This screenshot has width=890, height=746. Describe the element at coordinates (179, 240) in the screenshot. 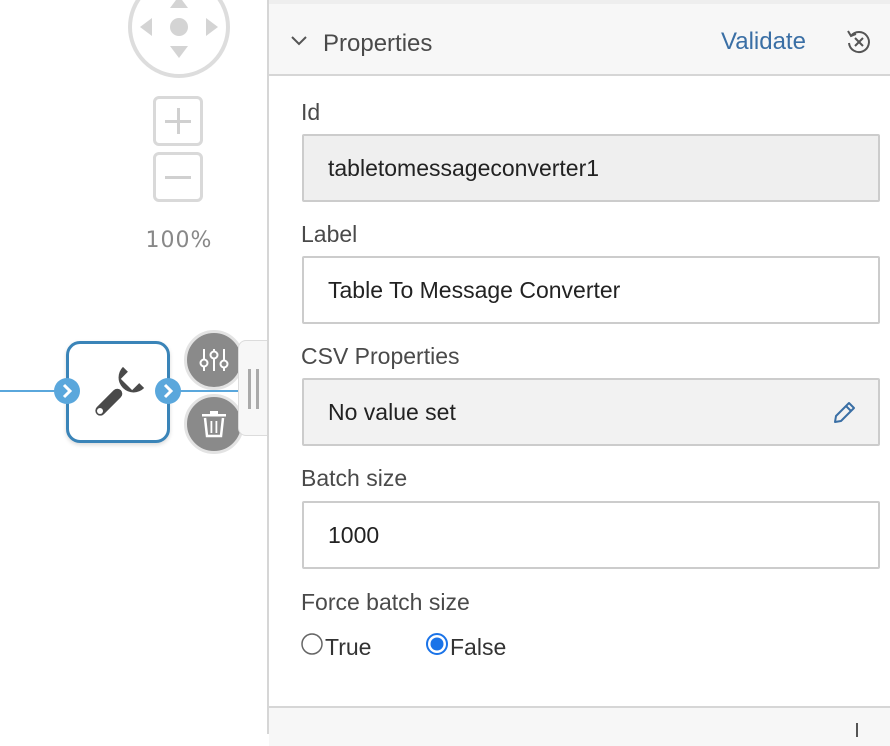

I see `zoom-level: 100%` at that location.